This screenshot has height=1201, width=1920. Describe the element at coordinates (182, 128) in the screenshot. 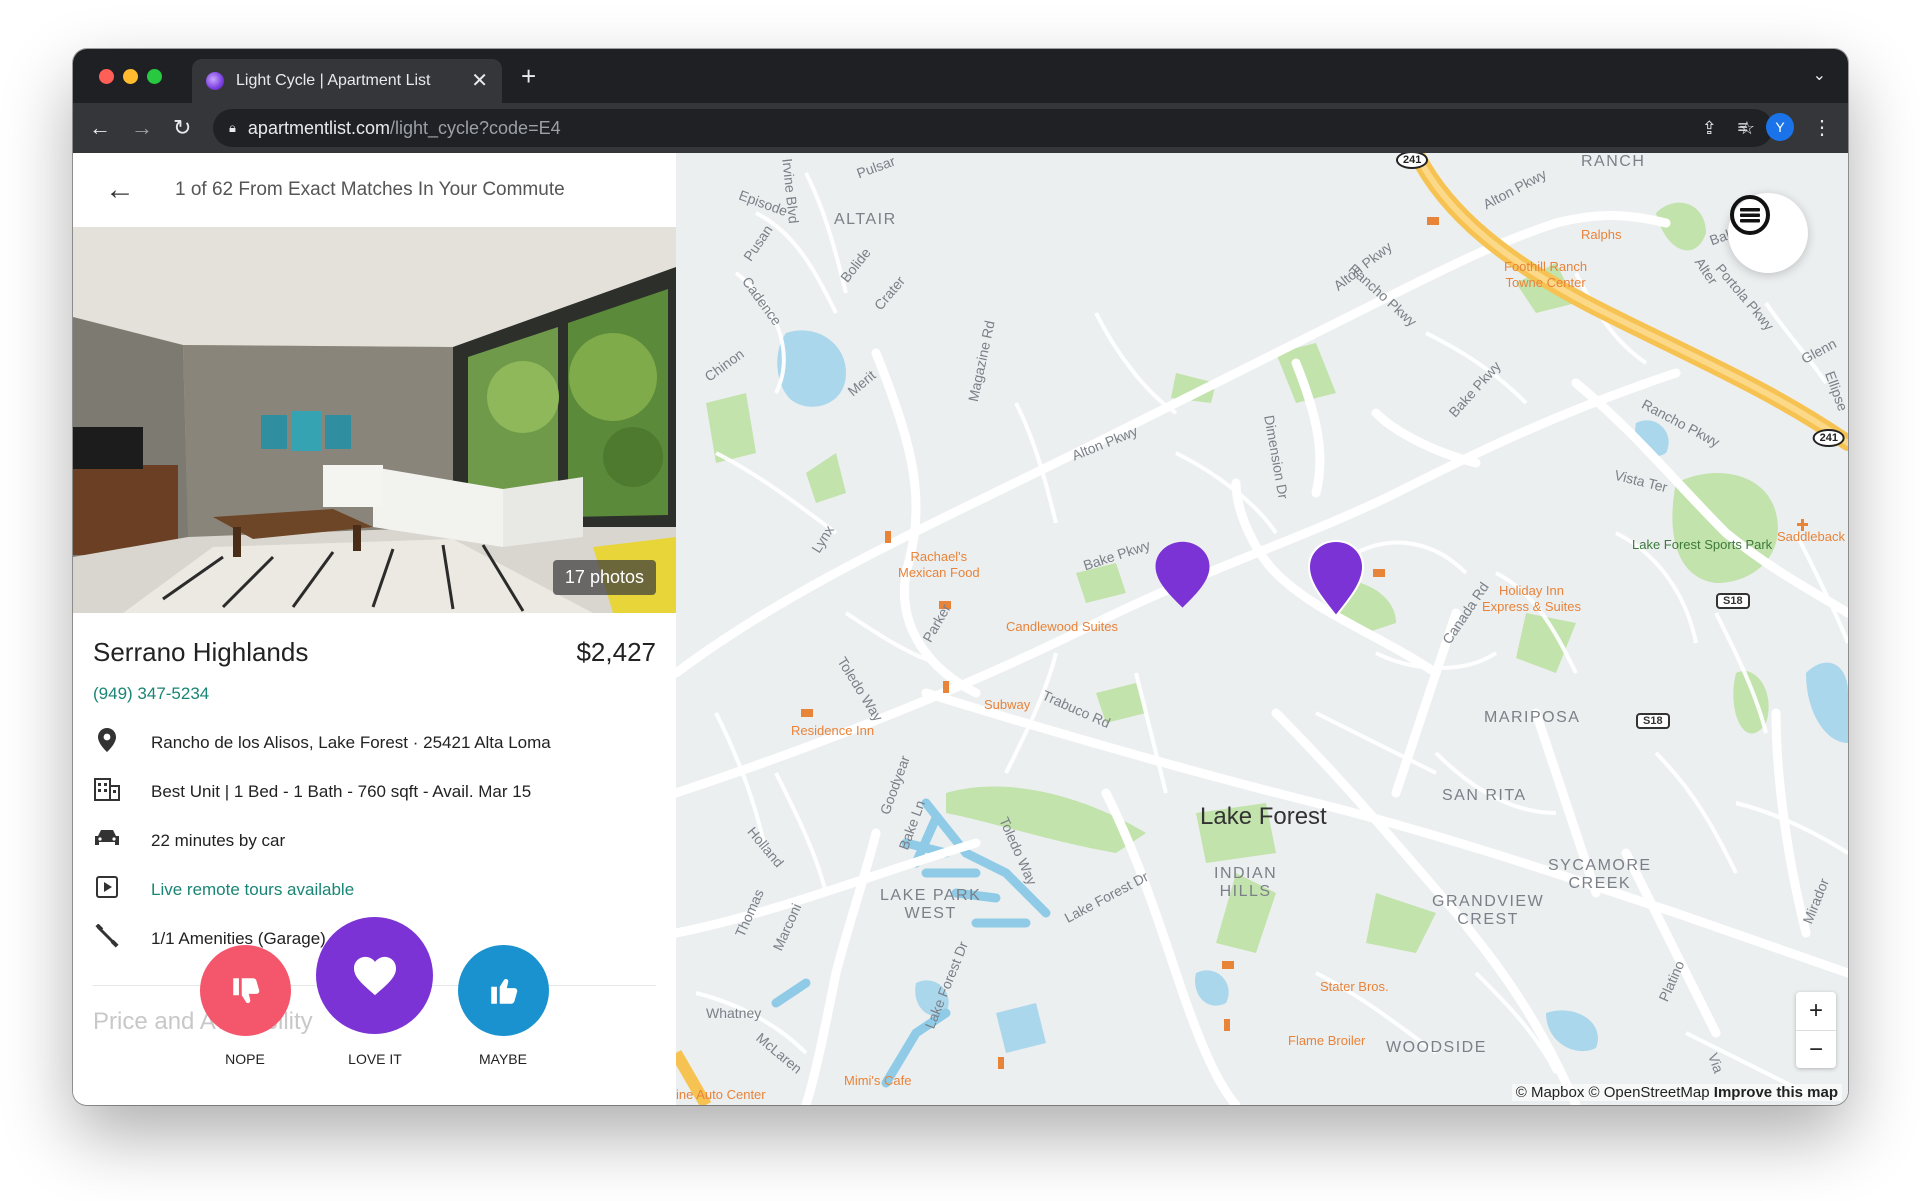

I see `reload-button: ↻` at that location.